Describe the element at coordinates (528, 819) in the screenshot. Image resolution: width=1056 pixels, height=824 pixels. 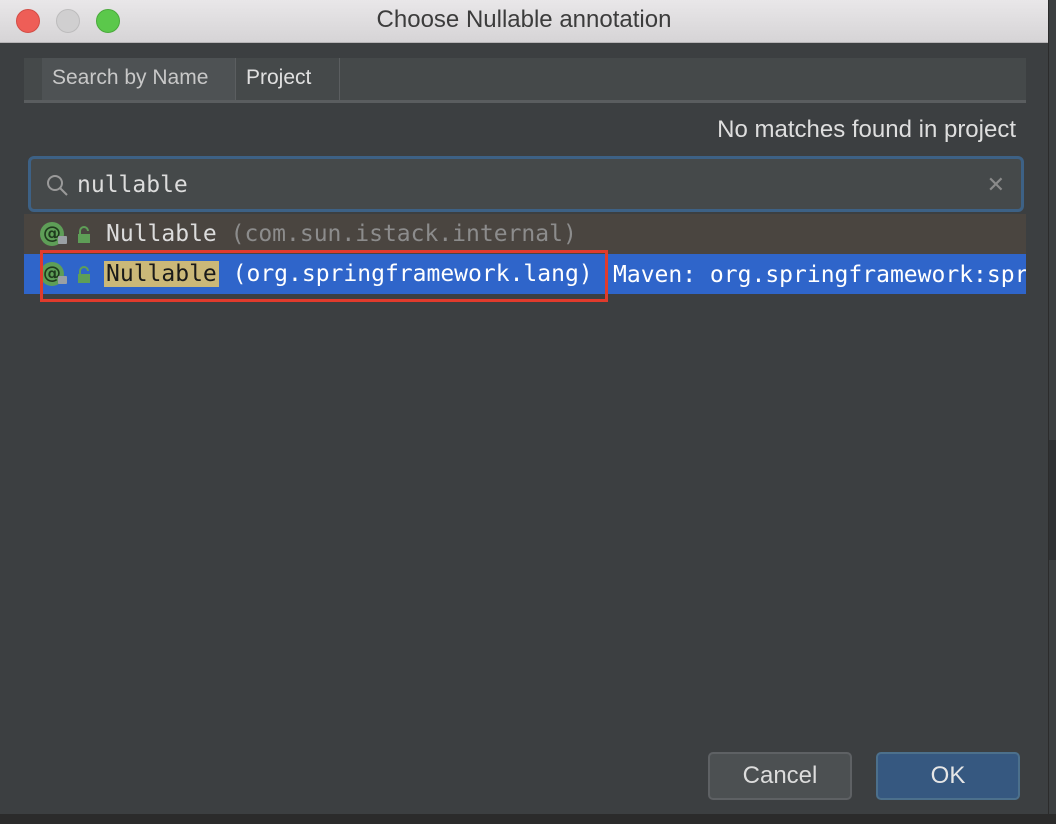
I see `background-window` at that location.